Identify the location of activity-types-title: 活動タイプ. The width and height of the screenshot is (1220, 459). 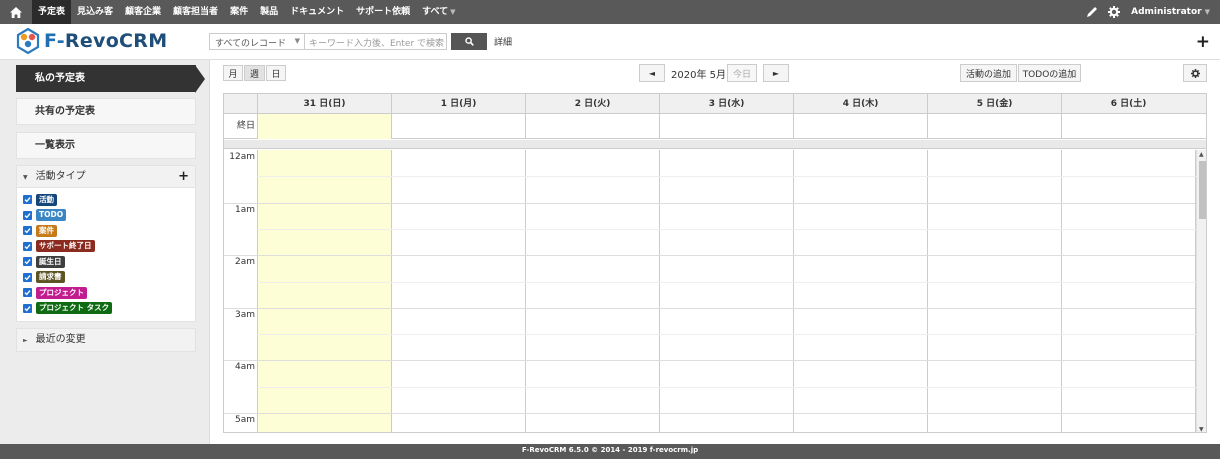
(60, 176).